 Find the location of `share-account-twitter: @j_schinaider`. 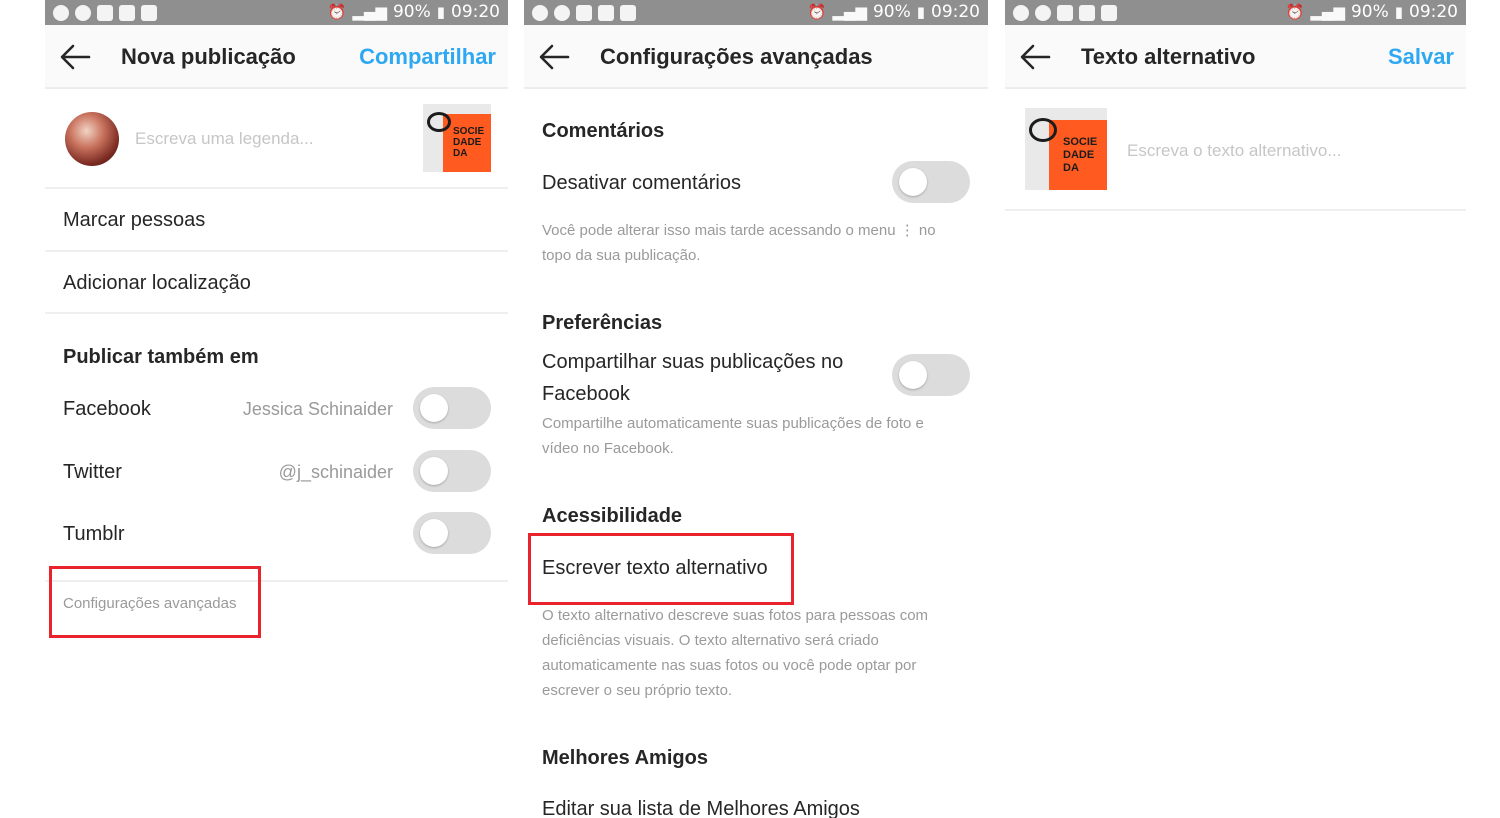

share-account-twitter: @j_schinaider is located at coordinates (335, 472).